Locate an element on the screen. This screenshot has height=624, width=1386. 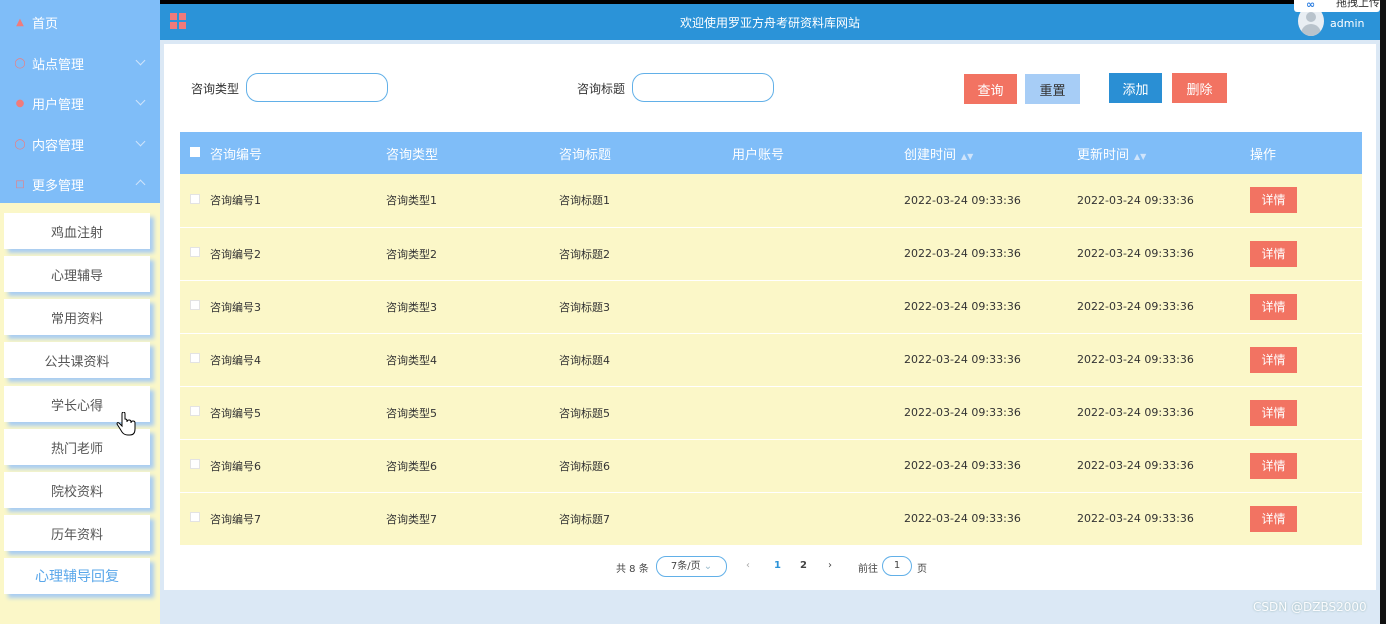
submenu-item-public-course-materials: 公共课资料 is located at coordinates (77, 360).